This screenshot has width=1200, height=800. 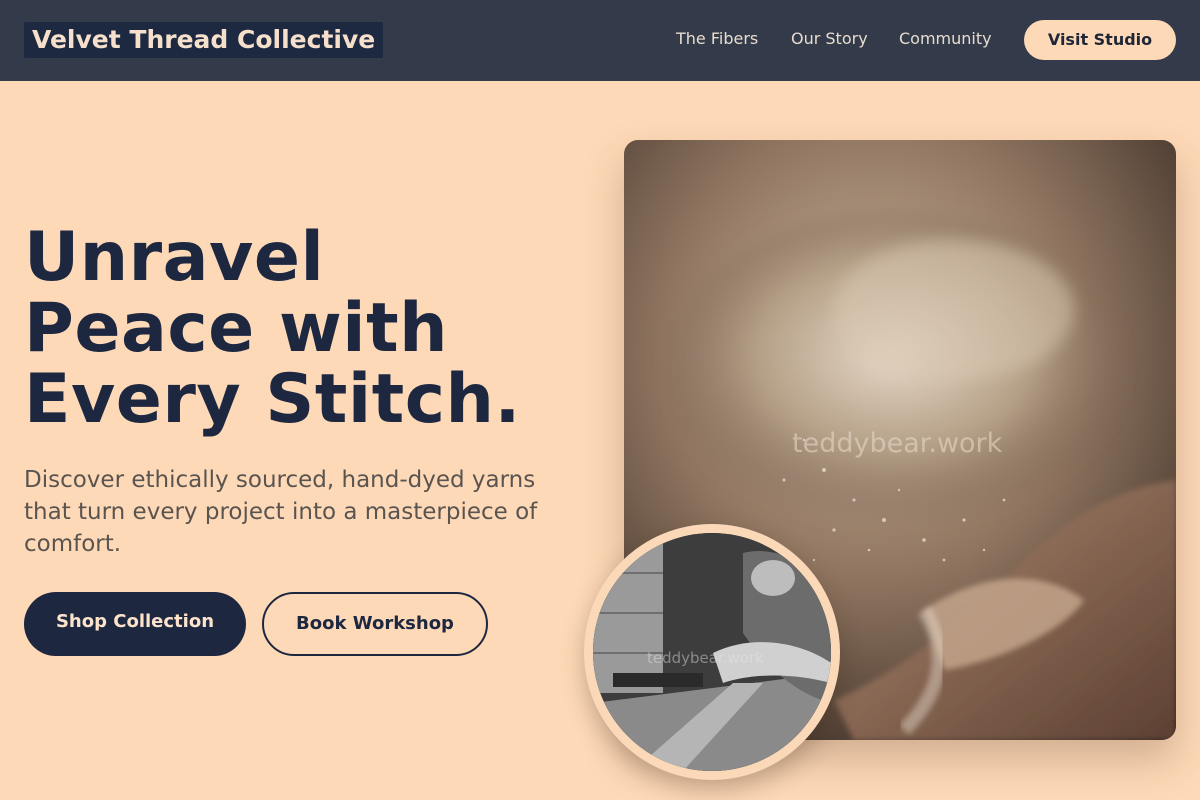 What do you see at coordinates (705, 658) in the screenshot?
I see `inset-watermark-text: teddybear.work` at bounding box center [705, 658].